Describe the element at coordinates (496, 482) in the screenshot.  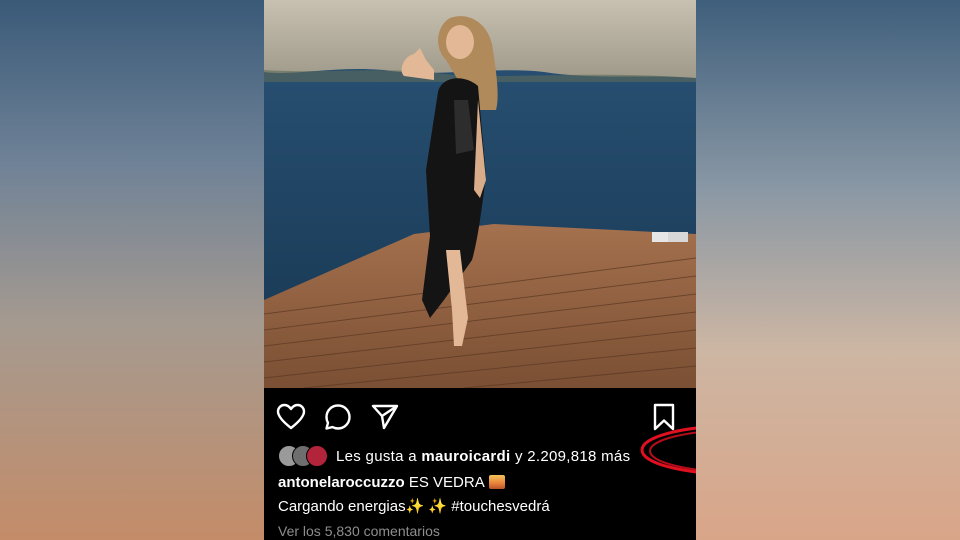
I see `sunset-emoji-icon` at that location.